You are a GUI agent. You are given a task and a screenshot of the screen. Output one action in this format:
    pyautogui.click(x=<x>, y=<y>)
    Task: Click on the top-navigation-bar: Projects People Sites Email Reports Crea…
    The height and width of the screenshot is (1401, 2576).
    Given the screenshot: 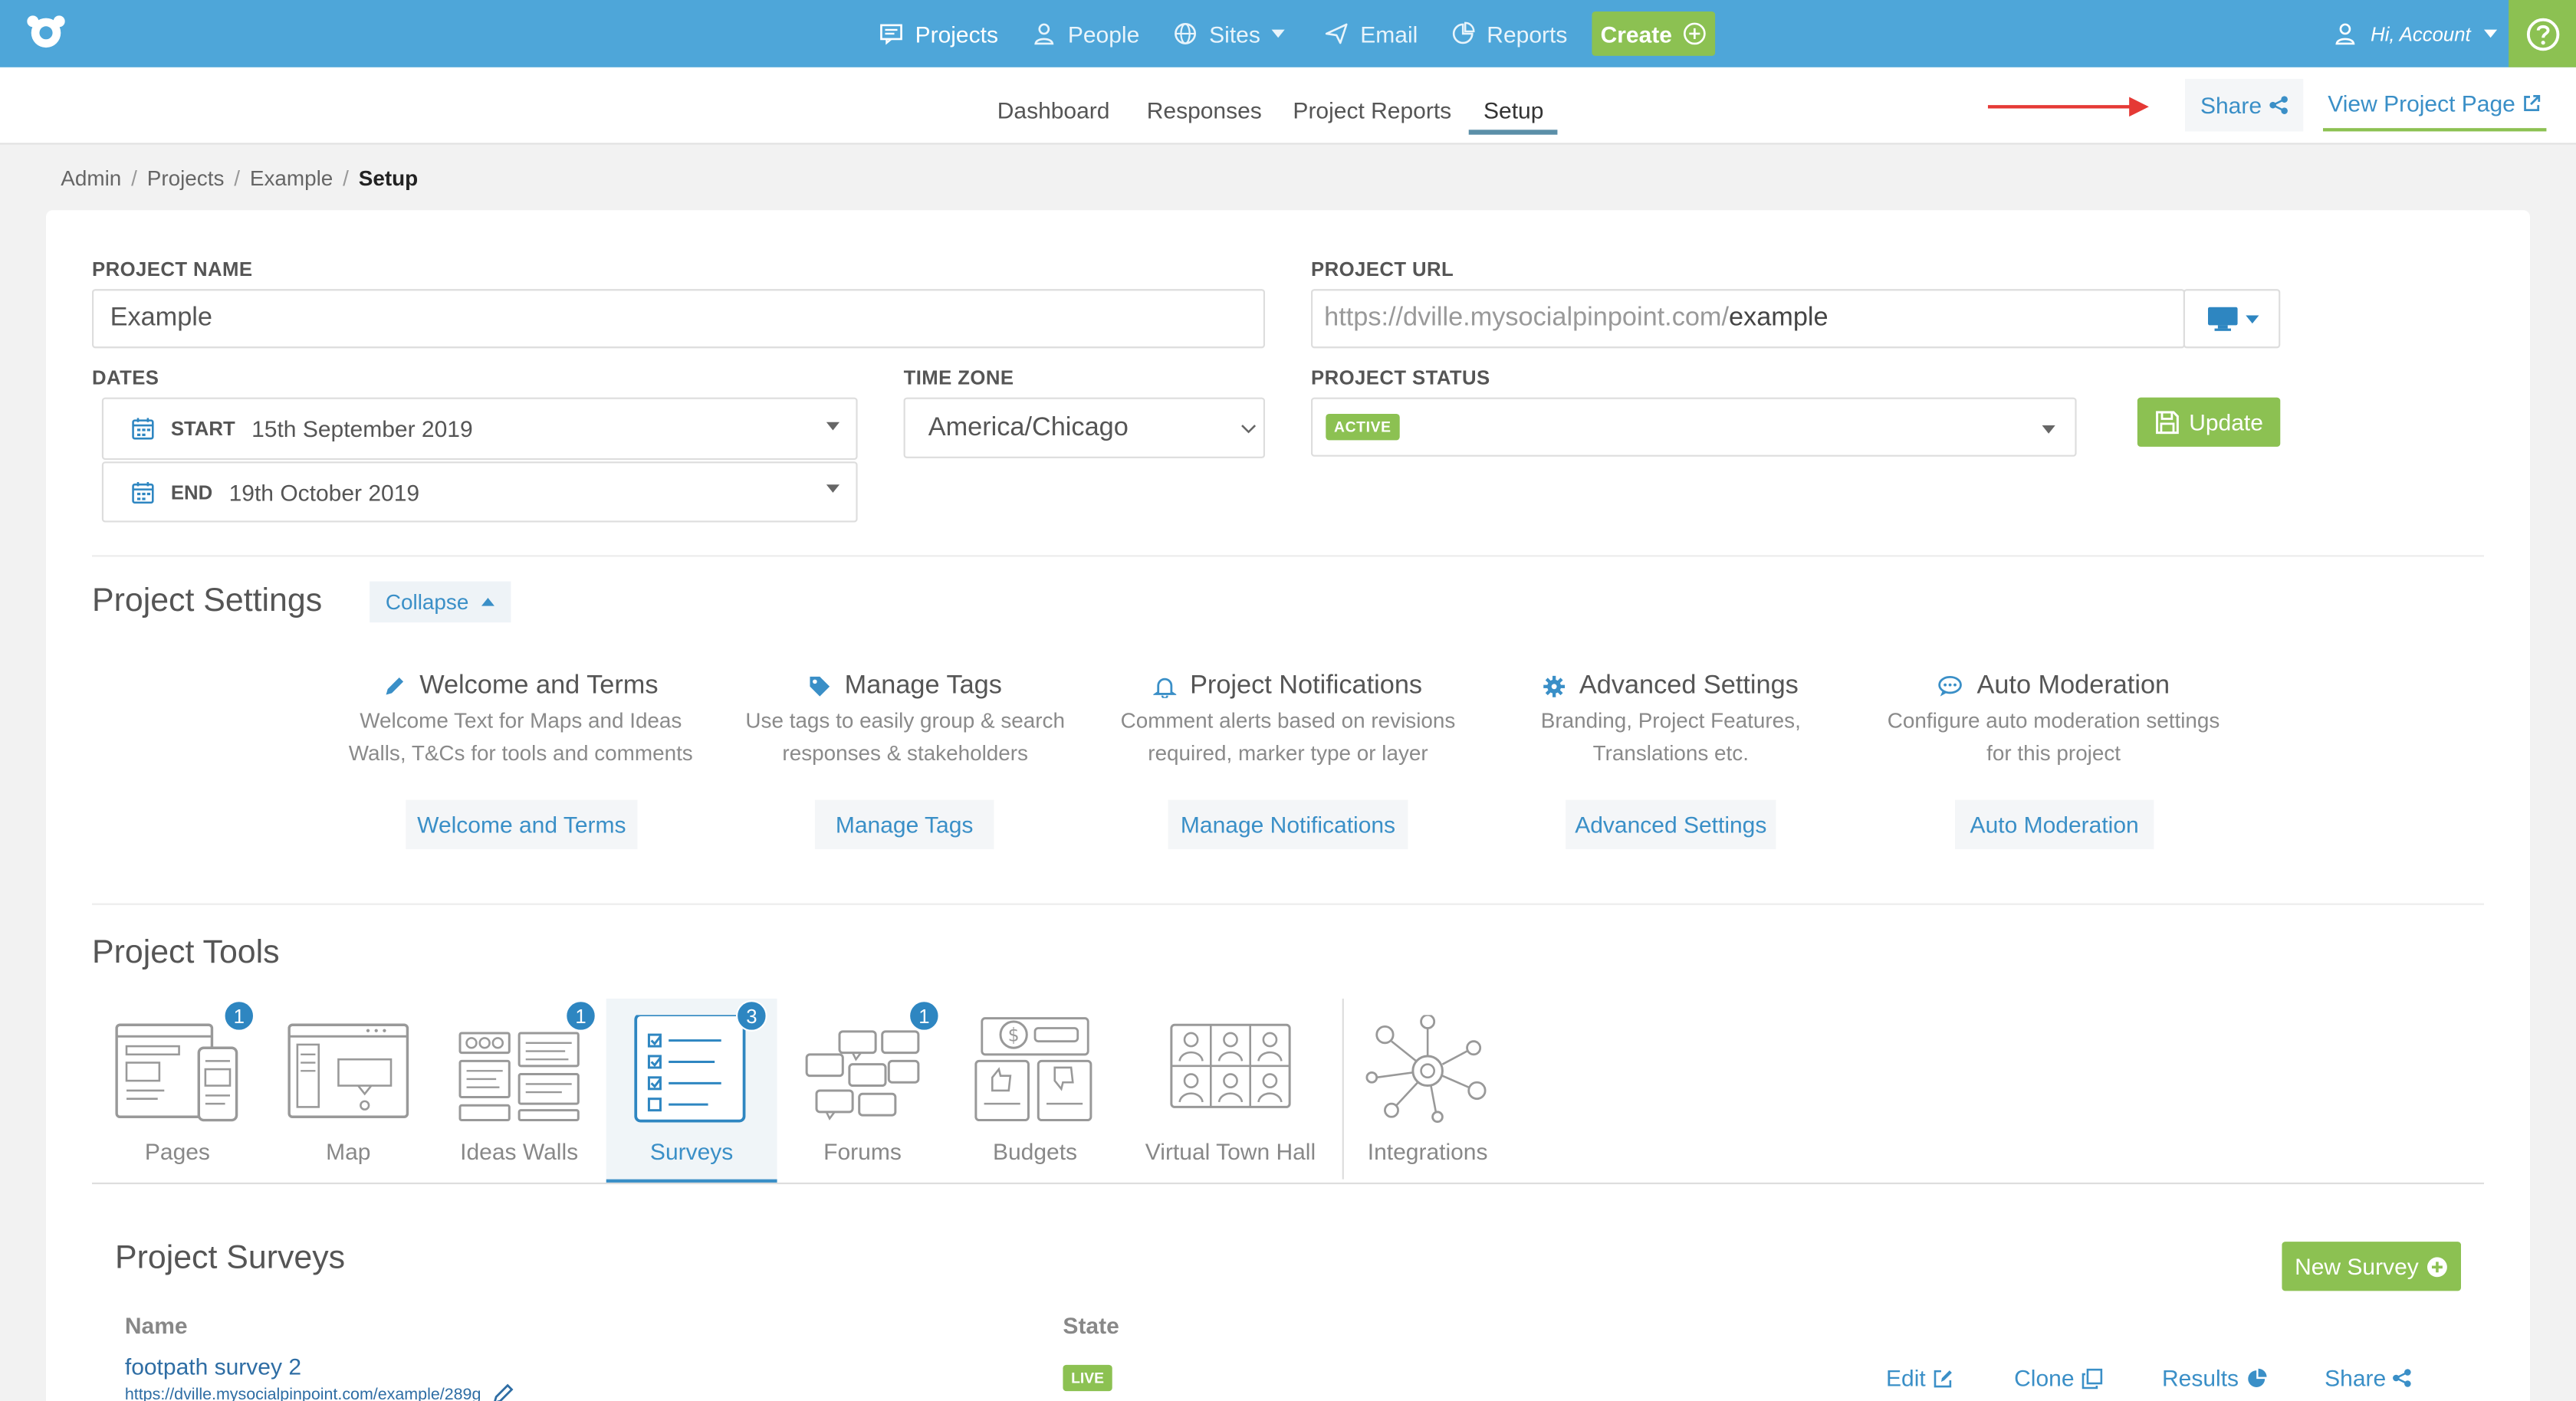 What is the action you would take?
    pyautogui.click(x=1288, y=33)
    